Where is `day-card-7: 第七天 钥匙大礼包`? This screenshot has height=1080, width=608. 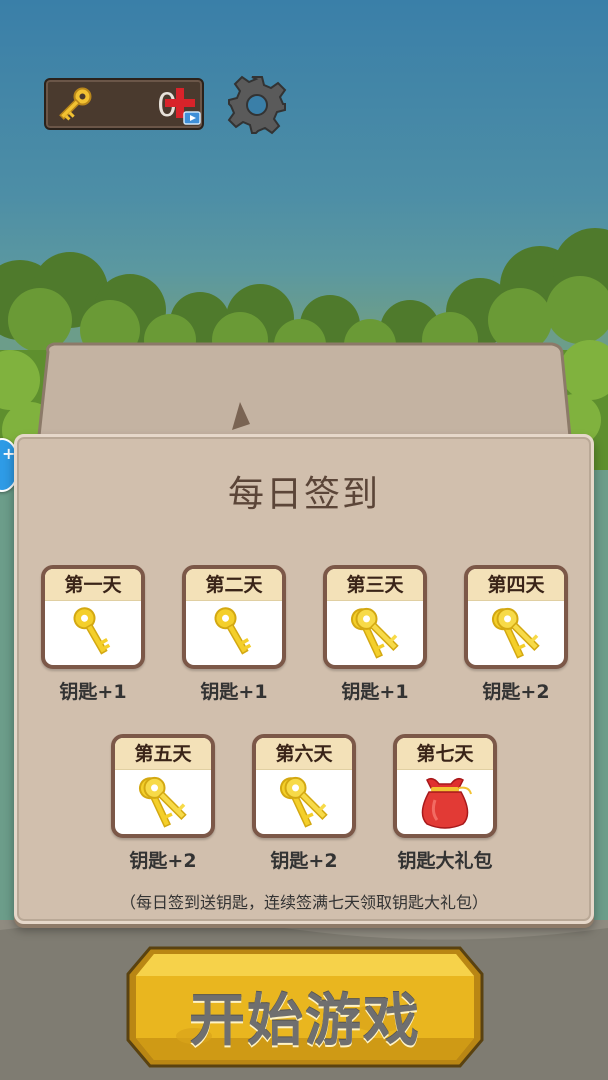
day-card-7: 第七天 钥匙大礼包 is located at coordinates (445, 803).